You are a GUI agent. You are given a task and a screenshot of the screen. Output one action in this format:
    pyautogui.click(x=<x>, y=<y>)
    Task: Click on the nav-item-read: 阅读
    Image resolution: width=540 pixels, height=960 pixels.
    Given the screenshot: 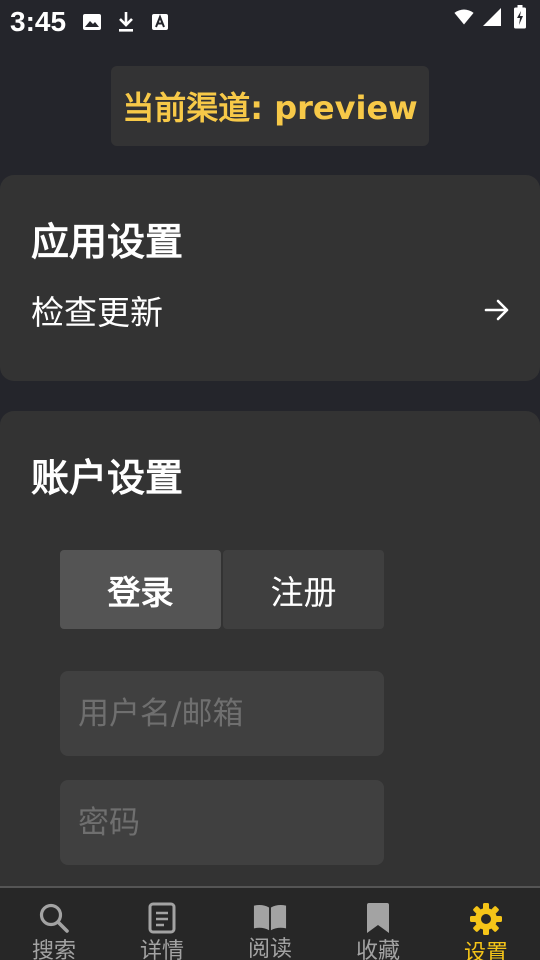 What is the action you would take?
    pyautogui.click(x=270, y=924)
    